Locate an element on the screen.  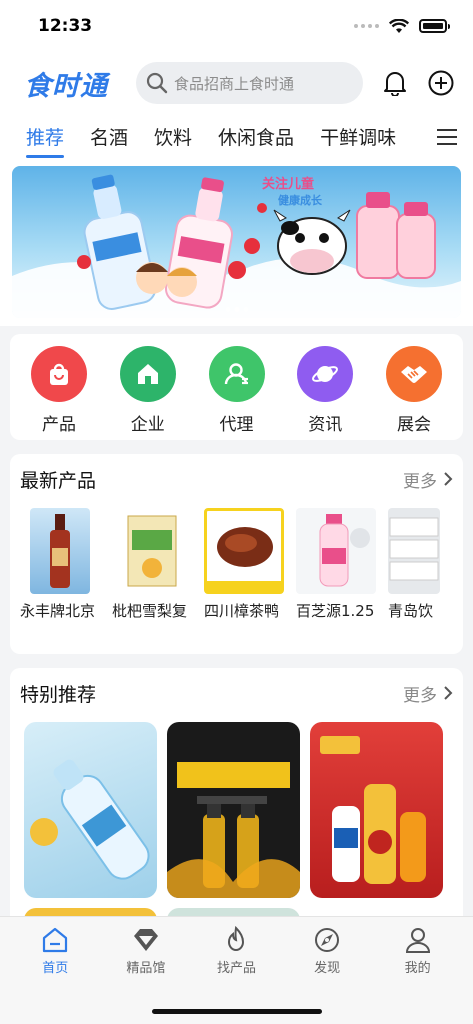
svg-text: 关注儿童 is located at coordinates (288, 184).